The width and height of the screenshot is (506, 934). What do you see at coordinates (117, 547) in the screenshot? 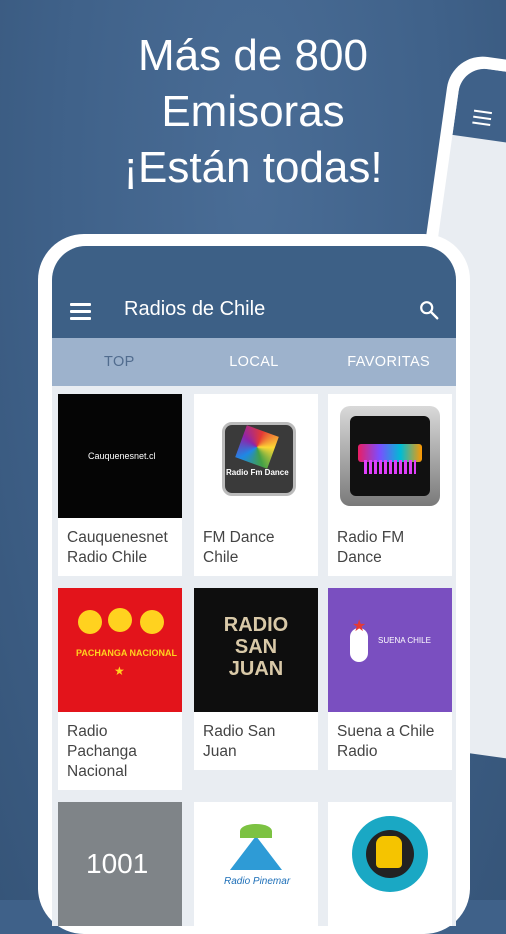
I see `station-name: Cauquenesnet Radio Chile` at bounding box center [117, 547].